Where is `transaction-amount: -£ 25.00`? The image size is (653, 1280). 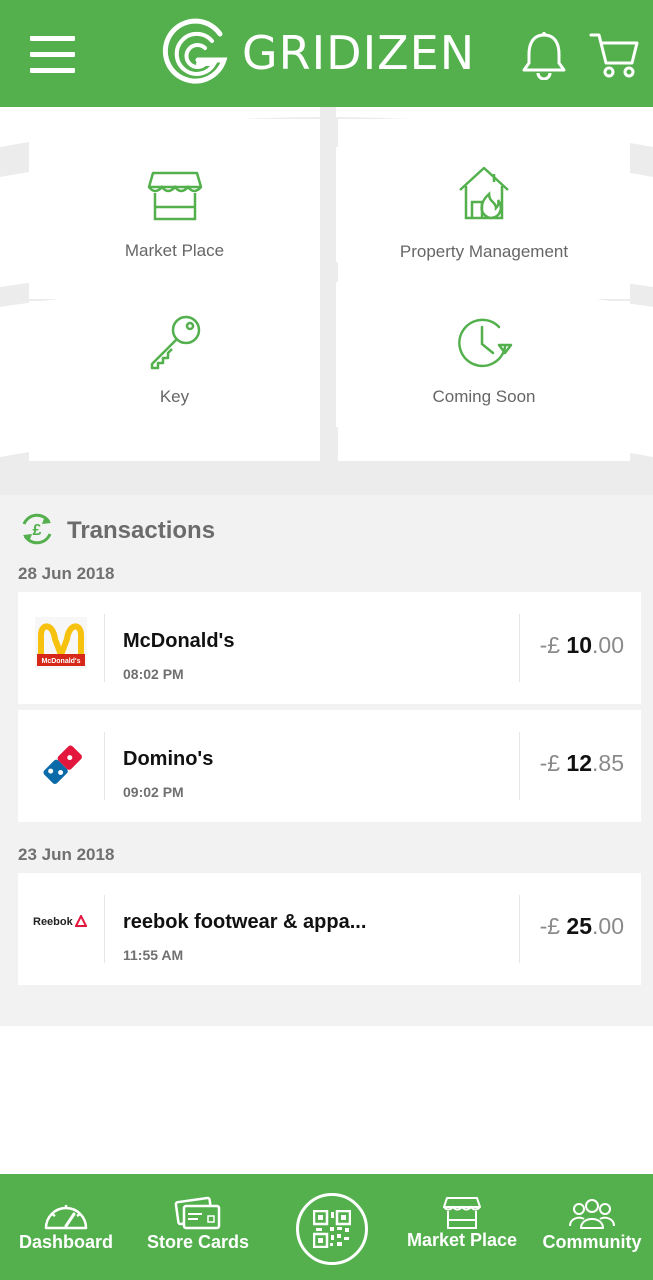 transaction-amount: -£ 25.00 is located at coordinates (581, 926).